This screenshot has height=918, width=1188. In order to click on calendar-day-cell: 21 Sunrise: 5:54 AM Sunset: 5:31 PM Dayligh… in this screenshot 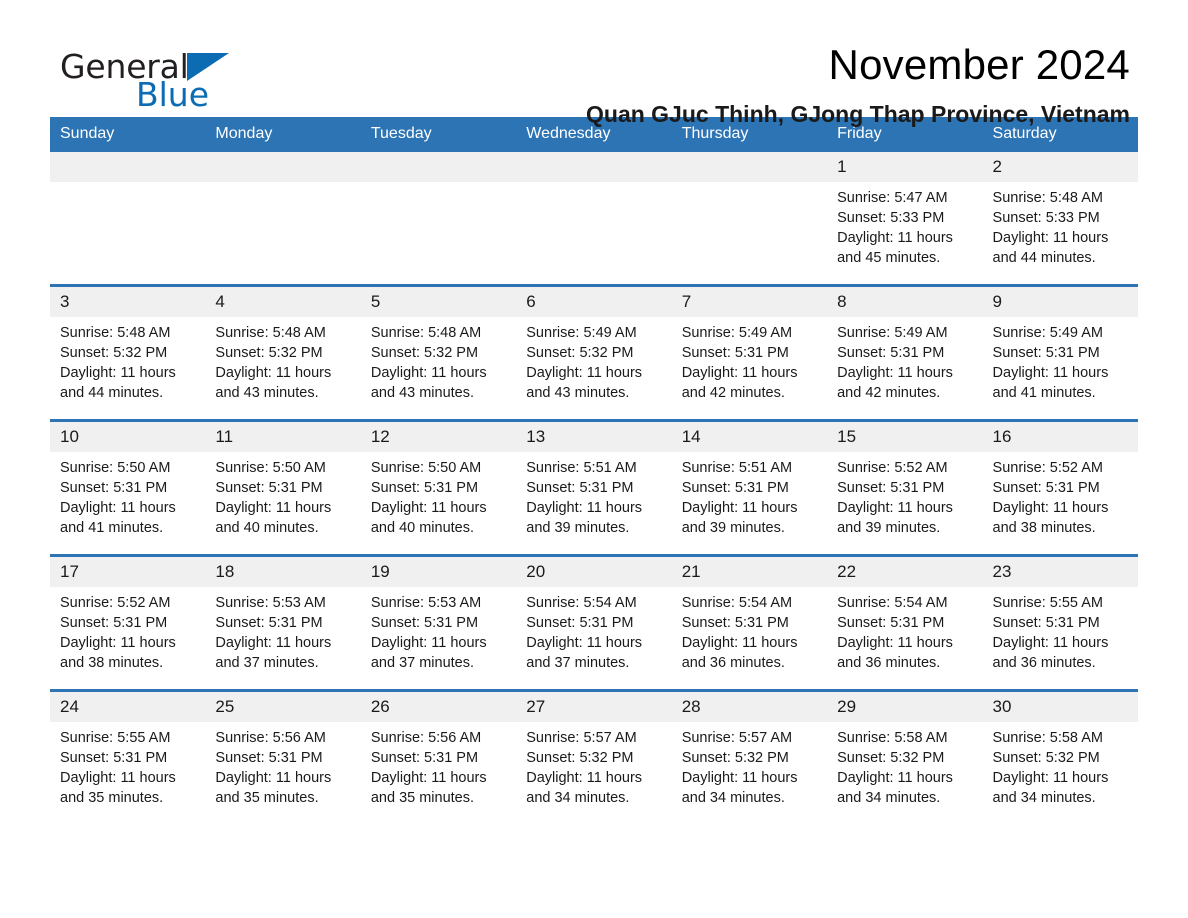, I will do `click(749, 622)`.